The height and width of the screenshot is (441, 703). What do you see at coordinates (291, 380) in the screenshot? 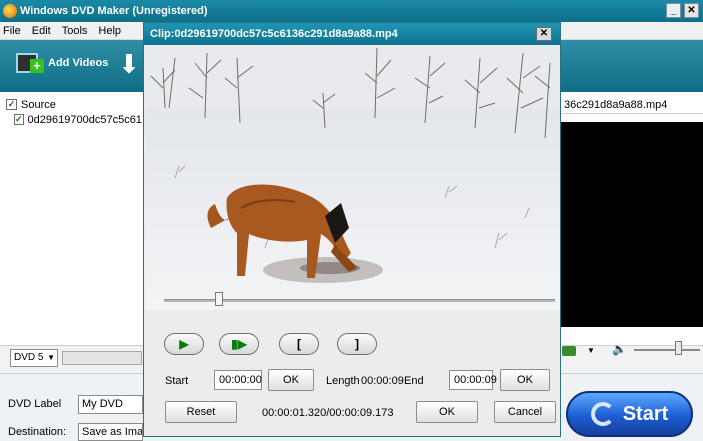
I see `start-ok-button: OK` at bounding box center [291, 380].